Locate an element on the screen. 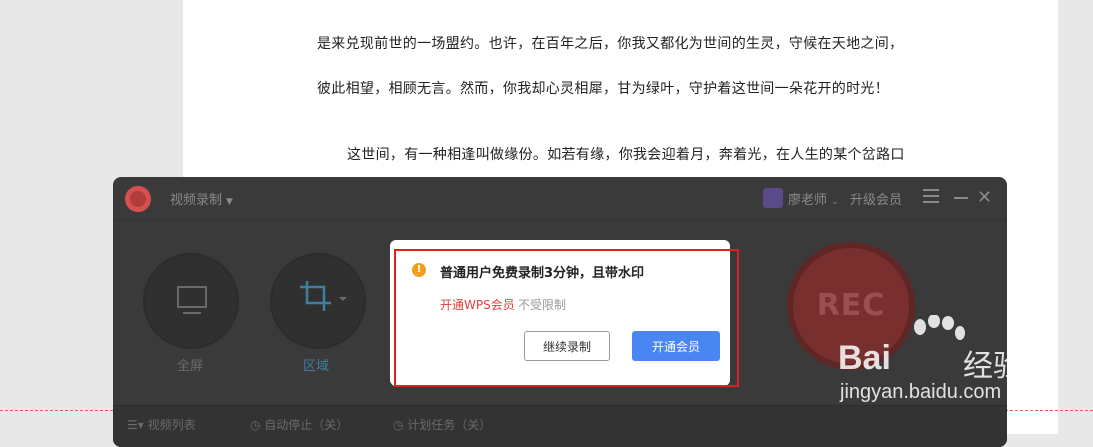 Image resolution: width=1093 pixels, height=447 pixels. region-label: 区域 is located at coordinates (316, 366).